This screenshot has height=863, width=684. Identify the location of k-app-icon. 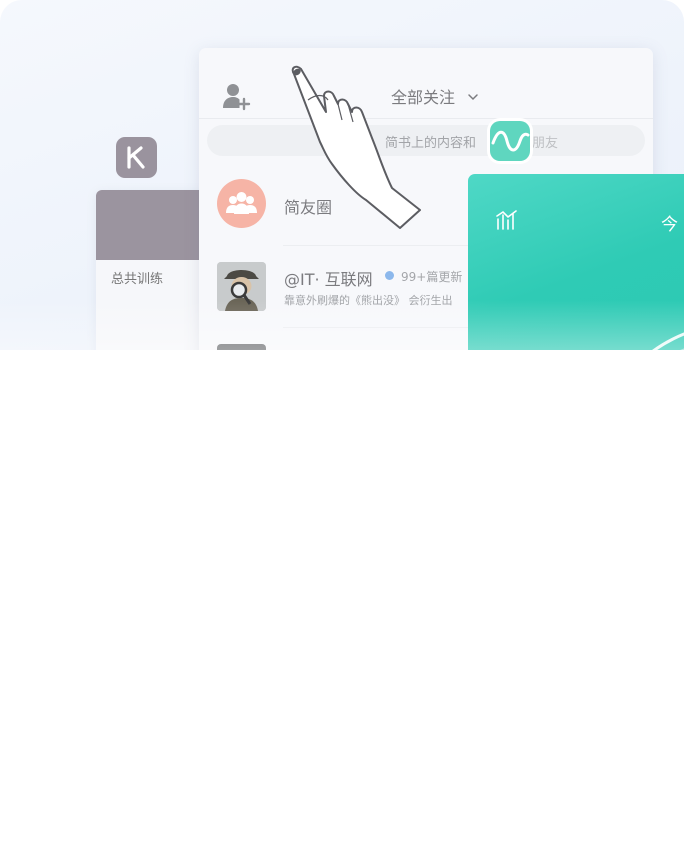
(136, 157).